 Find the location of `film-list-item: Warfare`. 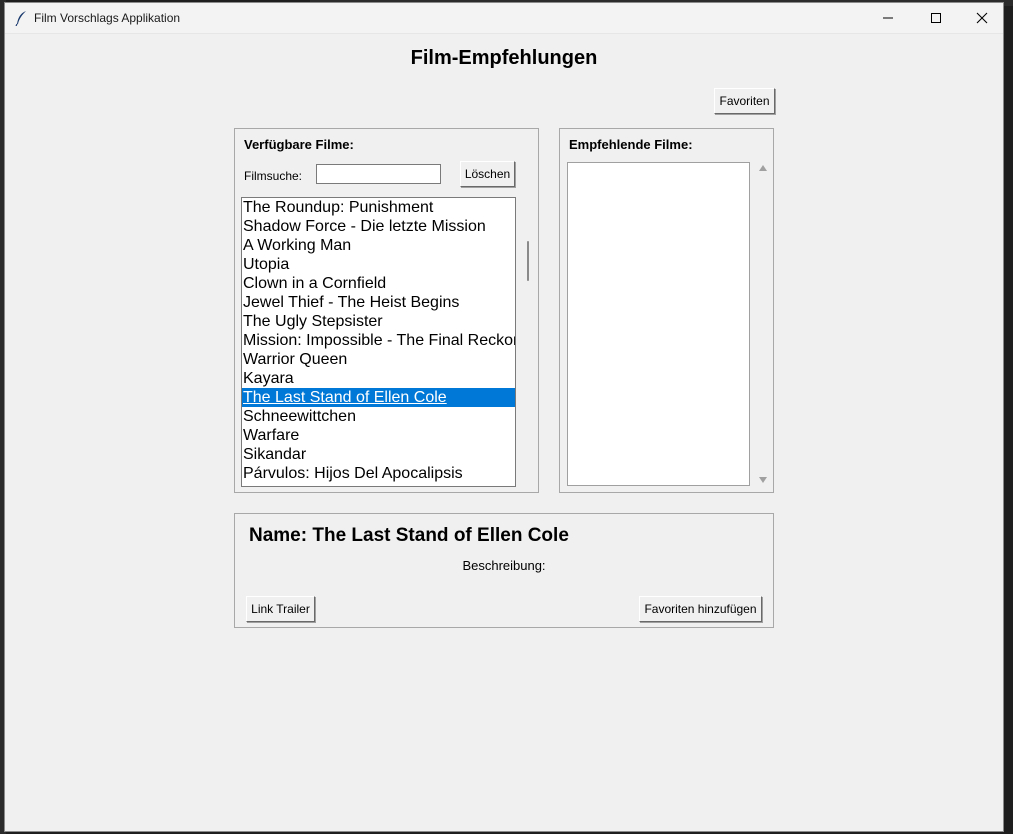

film-list-item: Warfare is located at coordinates (378, 435).